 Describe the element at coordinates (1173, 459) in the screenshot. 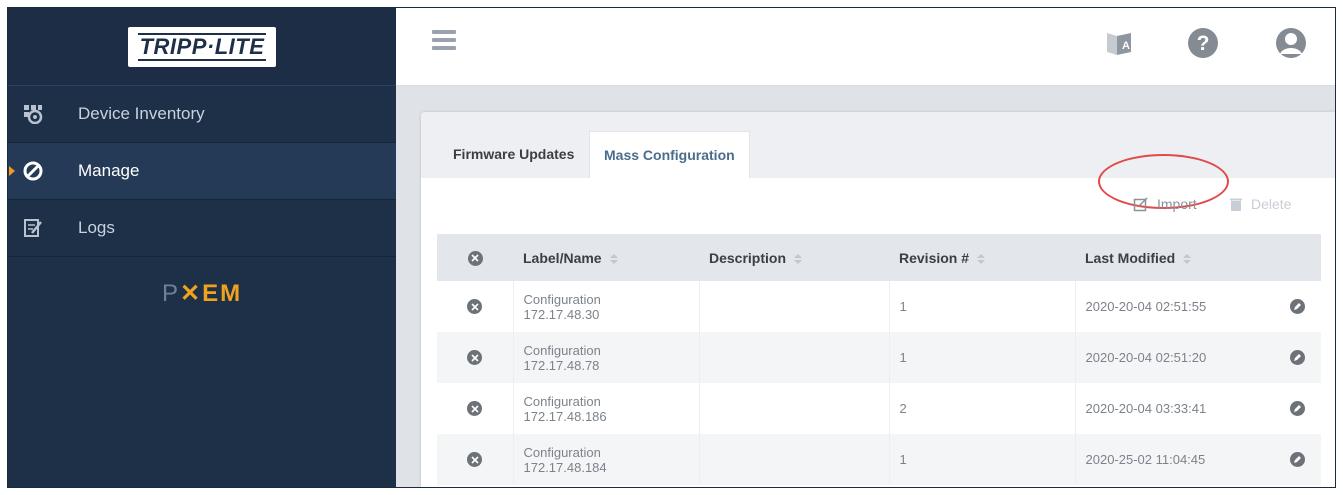

I see `last-modified-cell: 2020-25-02 11:04:45` at that location.